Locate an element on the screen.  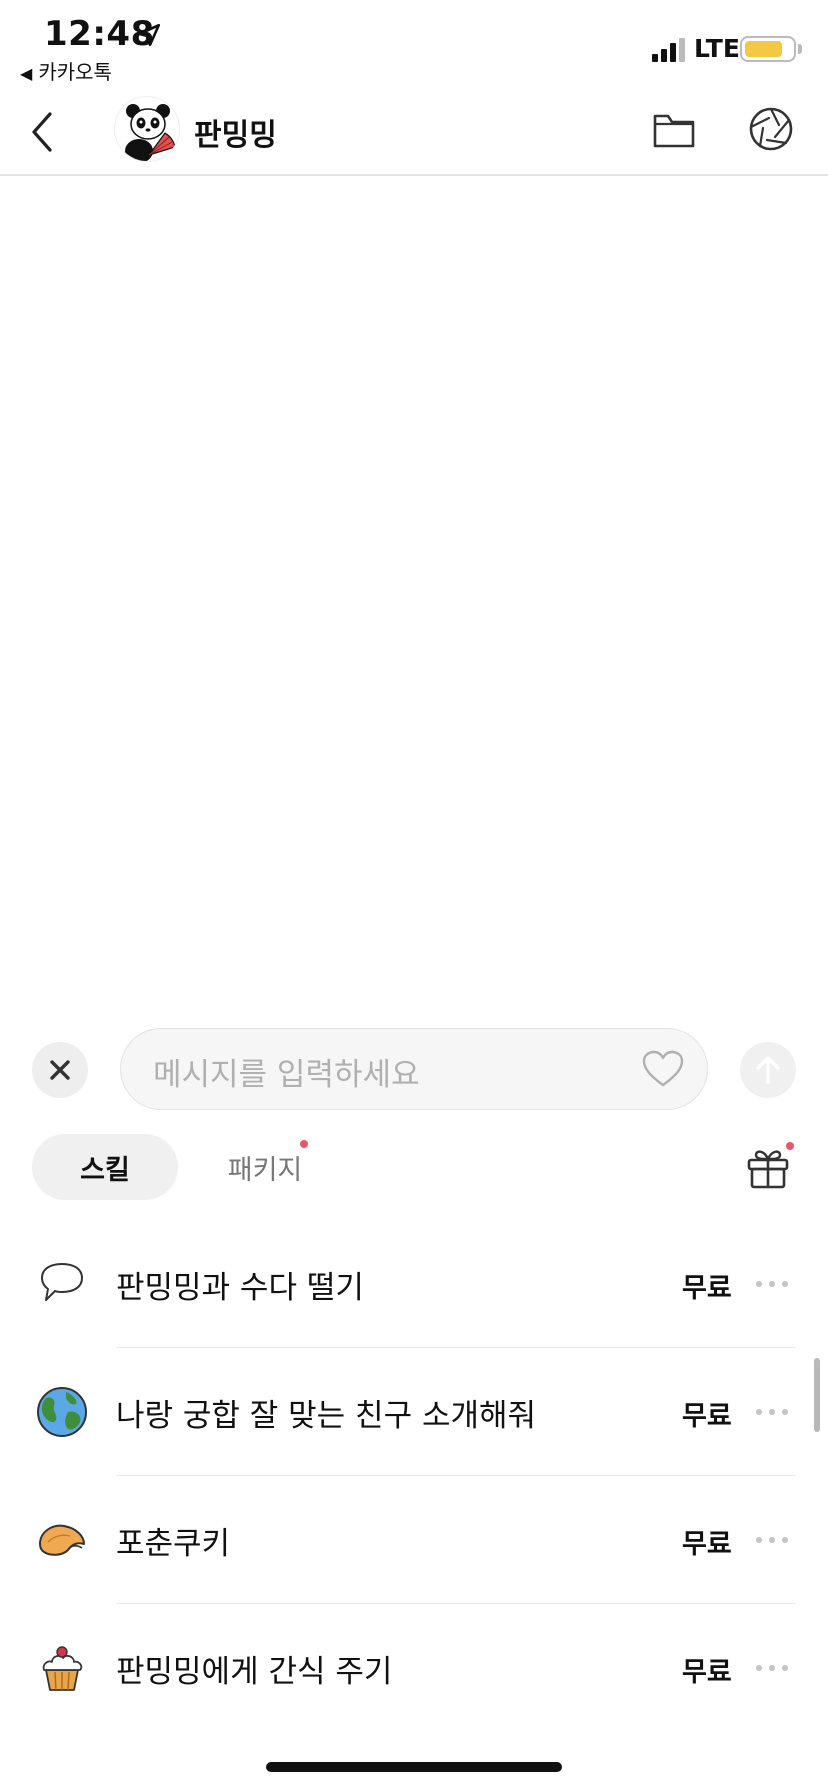
cellular-signal-icon is located at coordinates (668, 50).